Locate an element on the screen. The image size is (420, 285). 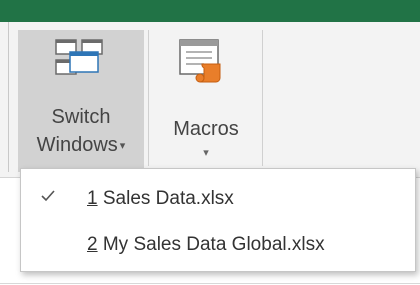
title-bar-band is located at coordinates (210, 11).